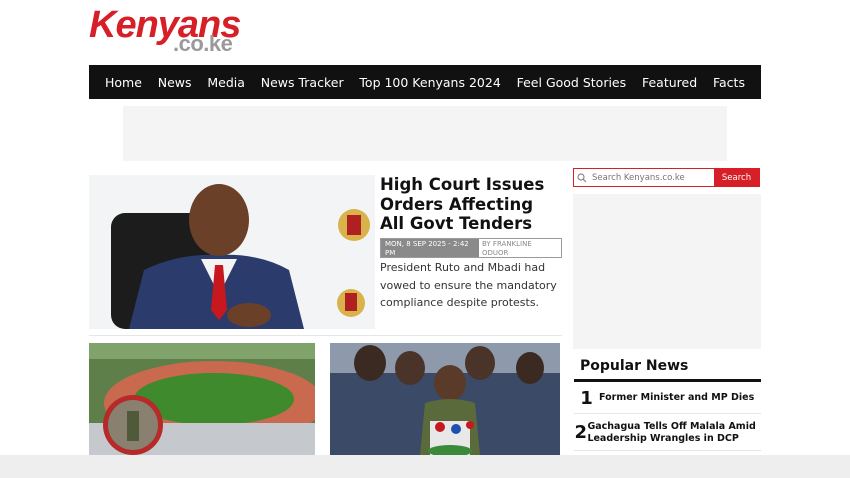  I want to click on lead-story-author: BY FRANKLINE ODUOR, so click(520, 248).